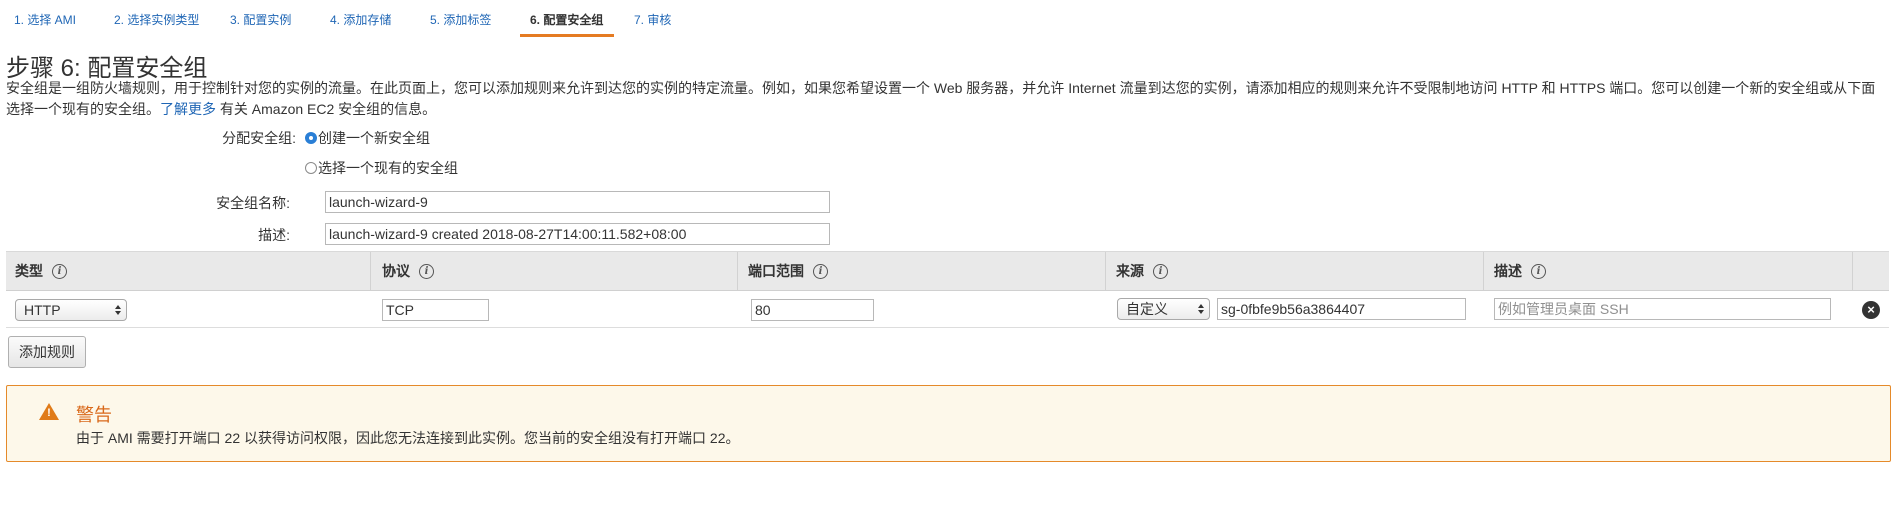  What do you see at coordinates (1147, 309) in the screenshot?
I see `source-select-value: 自定义` at bounding box center [1147, 309].